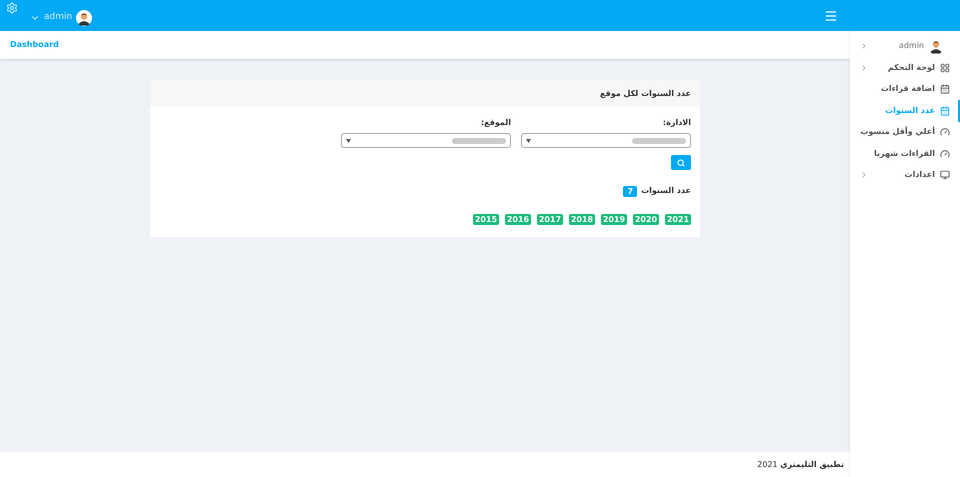 The height and width of the screenshot is (477, 960). What do you see at coordinates (676, 123) in the screenshot?
I see `field-label: الادارة:` at bounding box center [676, 123].